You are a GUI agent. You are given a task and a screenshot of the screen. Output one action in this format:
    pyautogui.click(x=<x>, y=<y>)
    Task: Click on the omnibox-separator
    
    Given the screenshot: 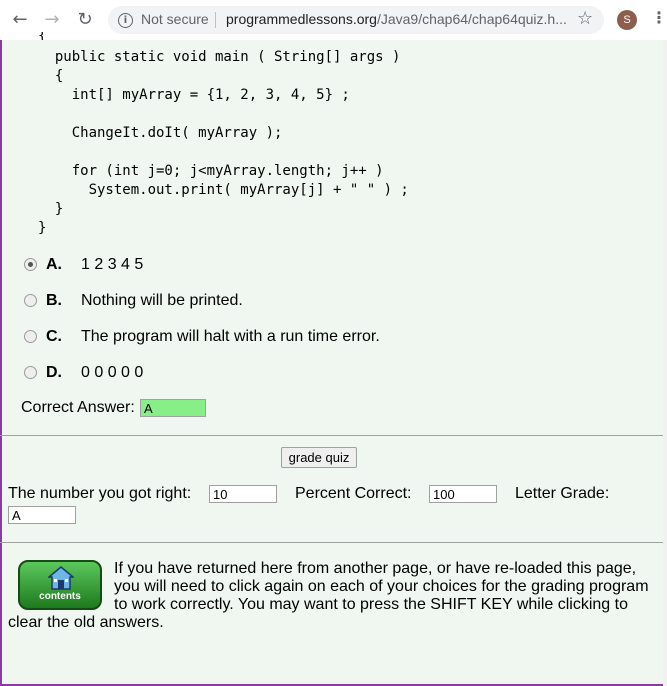 What is the action you would take?
    pyautogui.click(x=215, y=20)
    